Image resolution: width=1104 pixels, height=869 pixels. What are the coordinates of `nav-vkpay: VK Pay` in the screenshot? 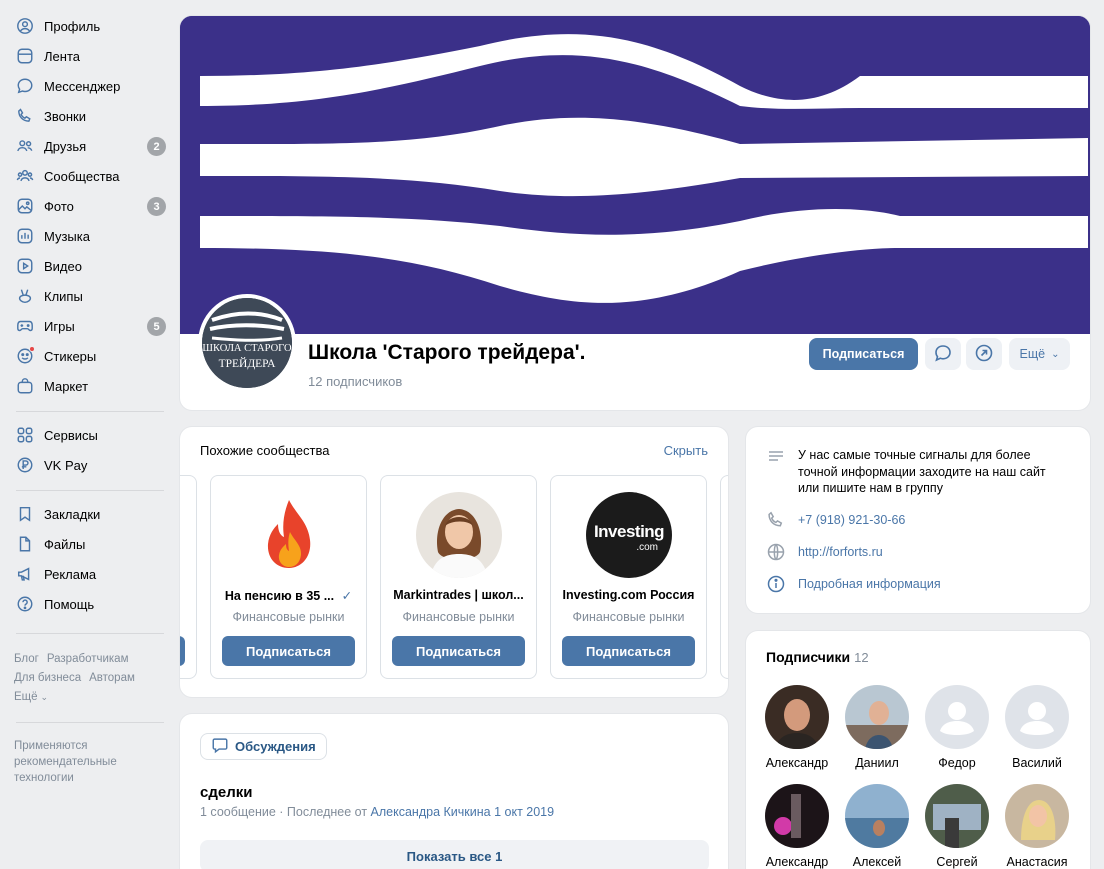 It's located at (89, 465).